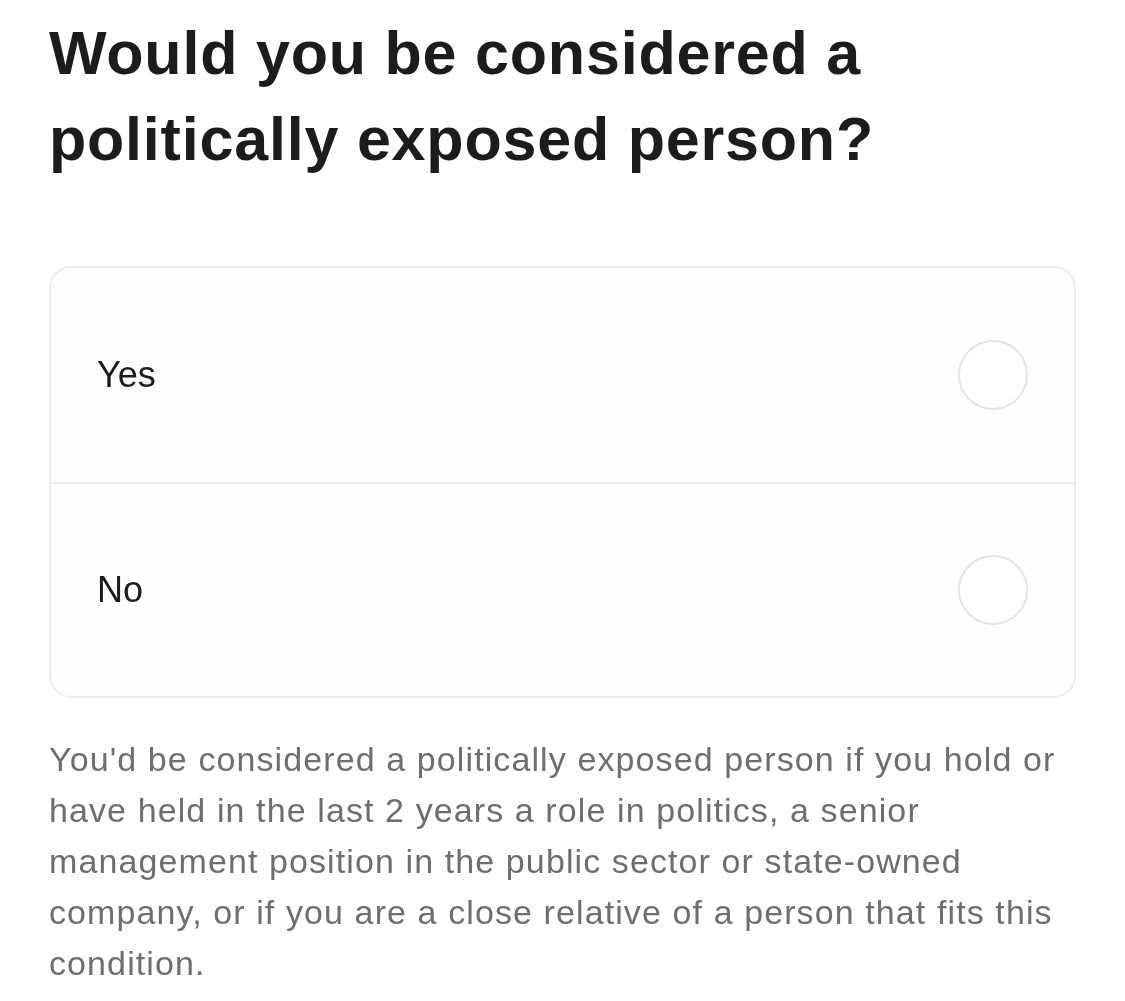 The image size is (1125, 1001). I want to click on question-title: Would you be considered a politically exposed person?, so click(462, 96).